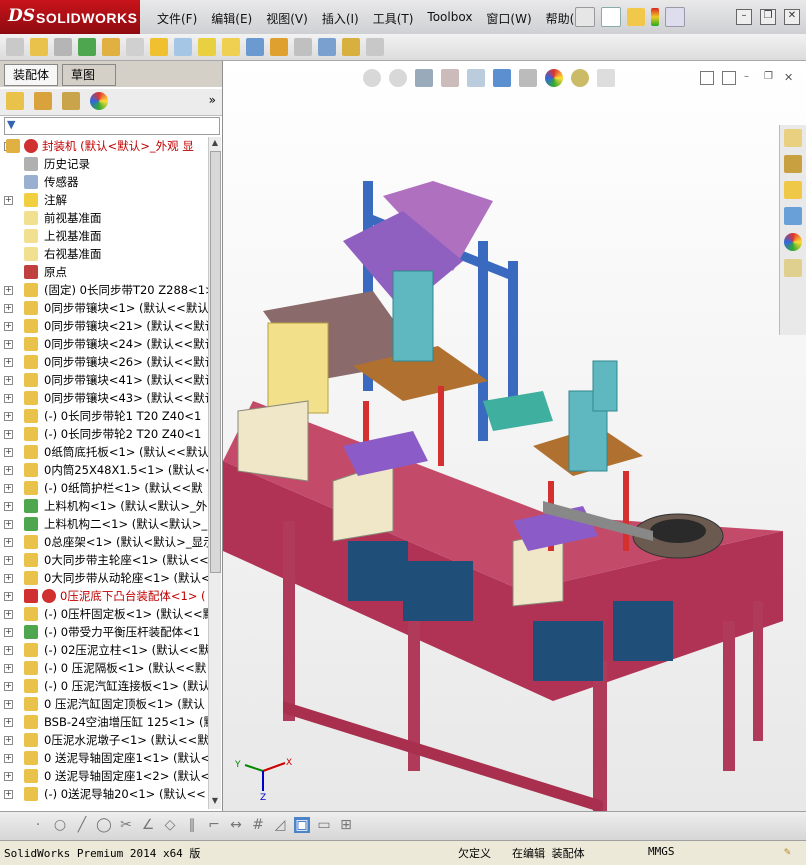 This screenshot has width=806, height=865. Describe the element at coordinates (279, 47) in the screenshot. I see `bill-of-materials-icon` at that location.